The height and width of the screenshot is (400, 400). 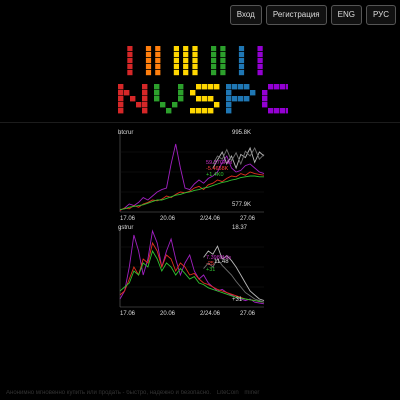 I want to click on register-button: Регистрация, so click(x=296, y=15).